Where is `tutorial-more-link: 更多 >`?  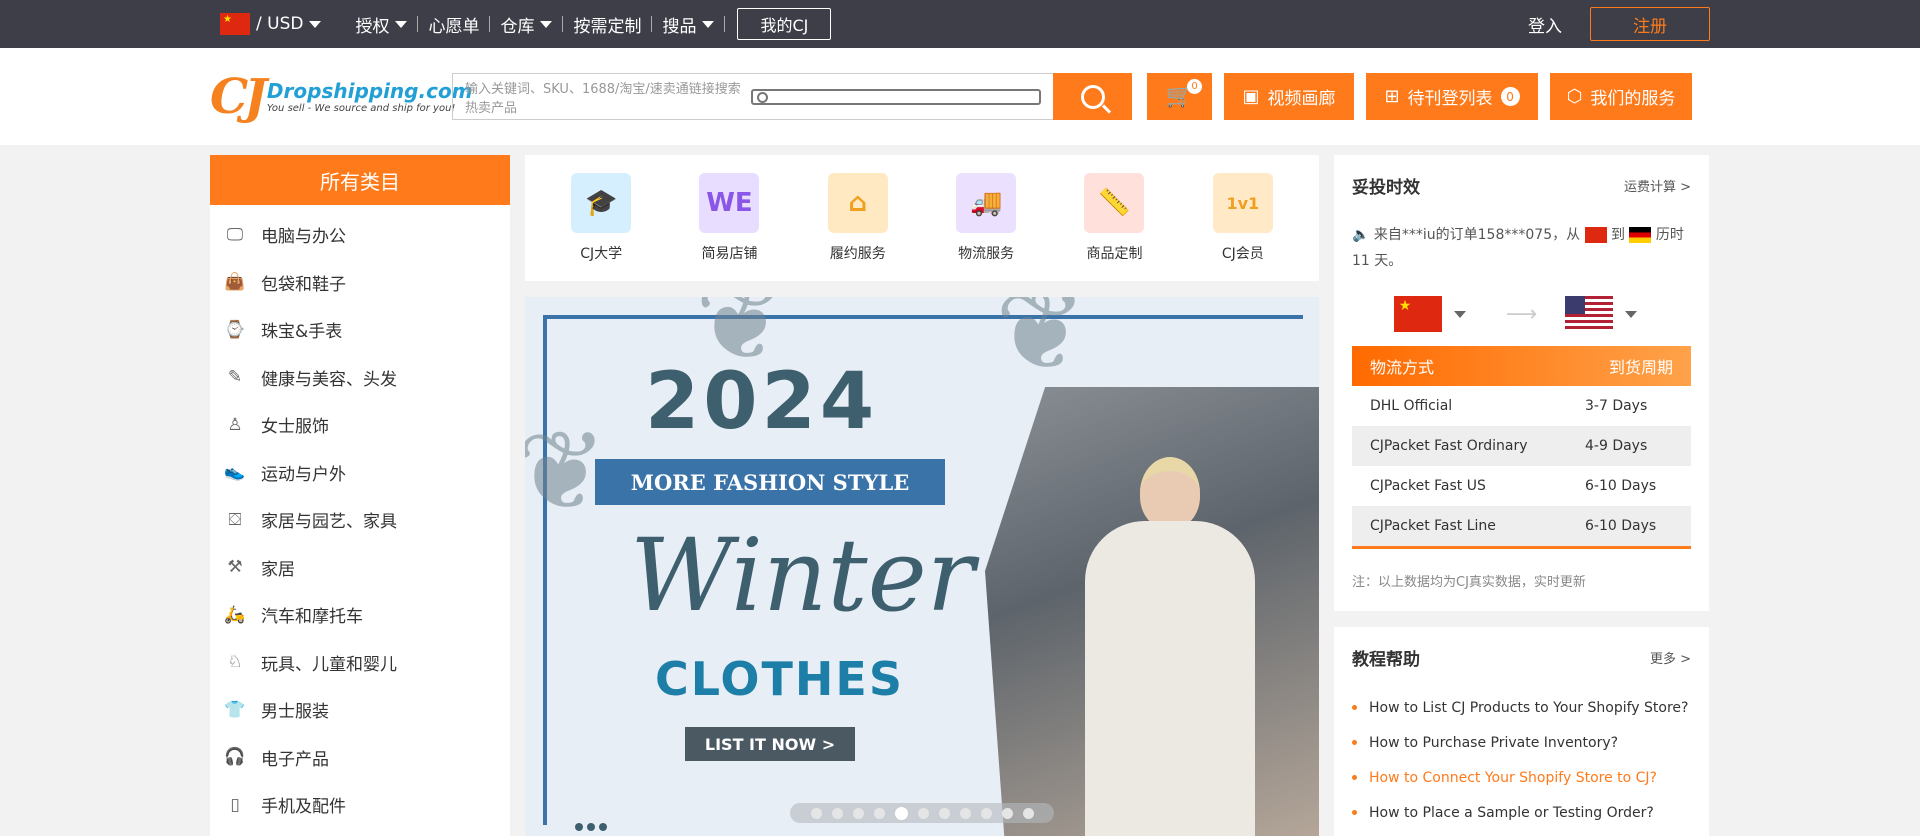 tutorial-more-link: 更多 > is located at coordinates (1670, 657).